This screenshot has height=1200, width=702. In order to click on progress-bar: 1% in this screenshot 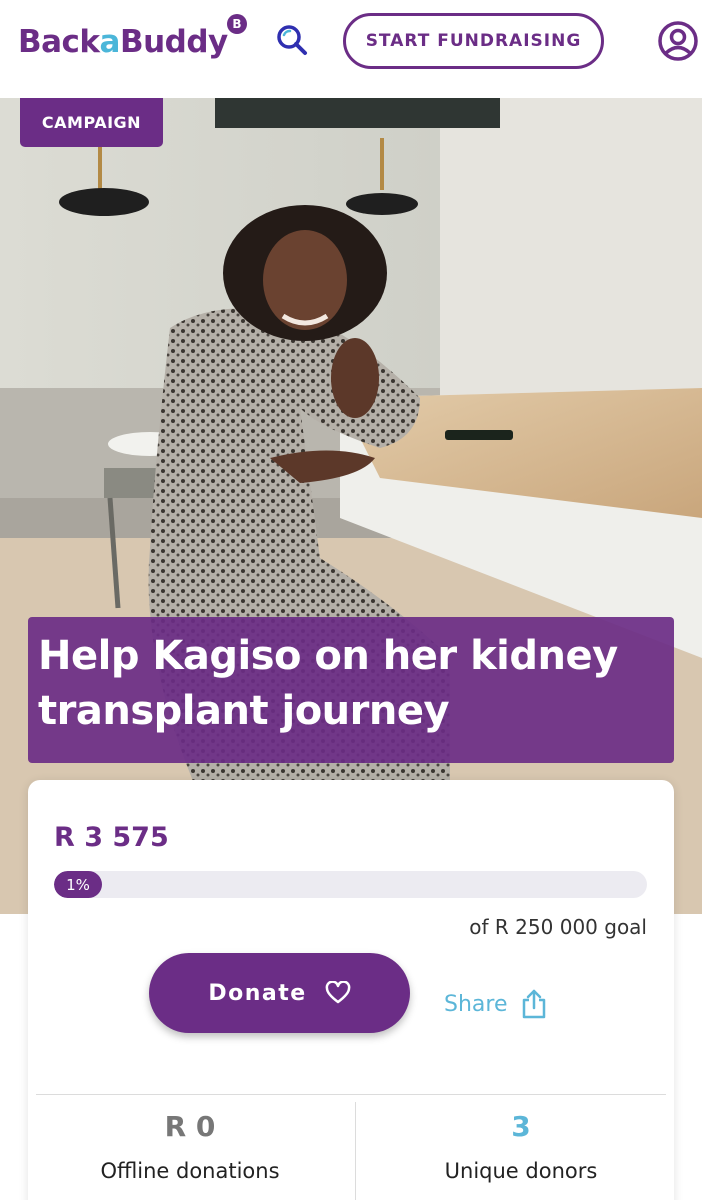, I will do `click(350, 884)`.